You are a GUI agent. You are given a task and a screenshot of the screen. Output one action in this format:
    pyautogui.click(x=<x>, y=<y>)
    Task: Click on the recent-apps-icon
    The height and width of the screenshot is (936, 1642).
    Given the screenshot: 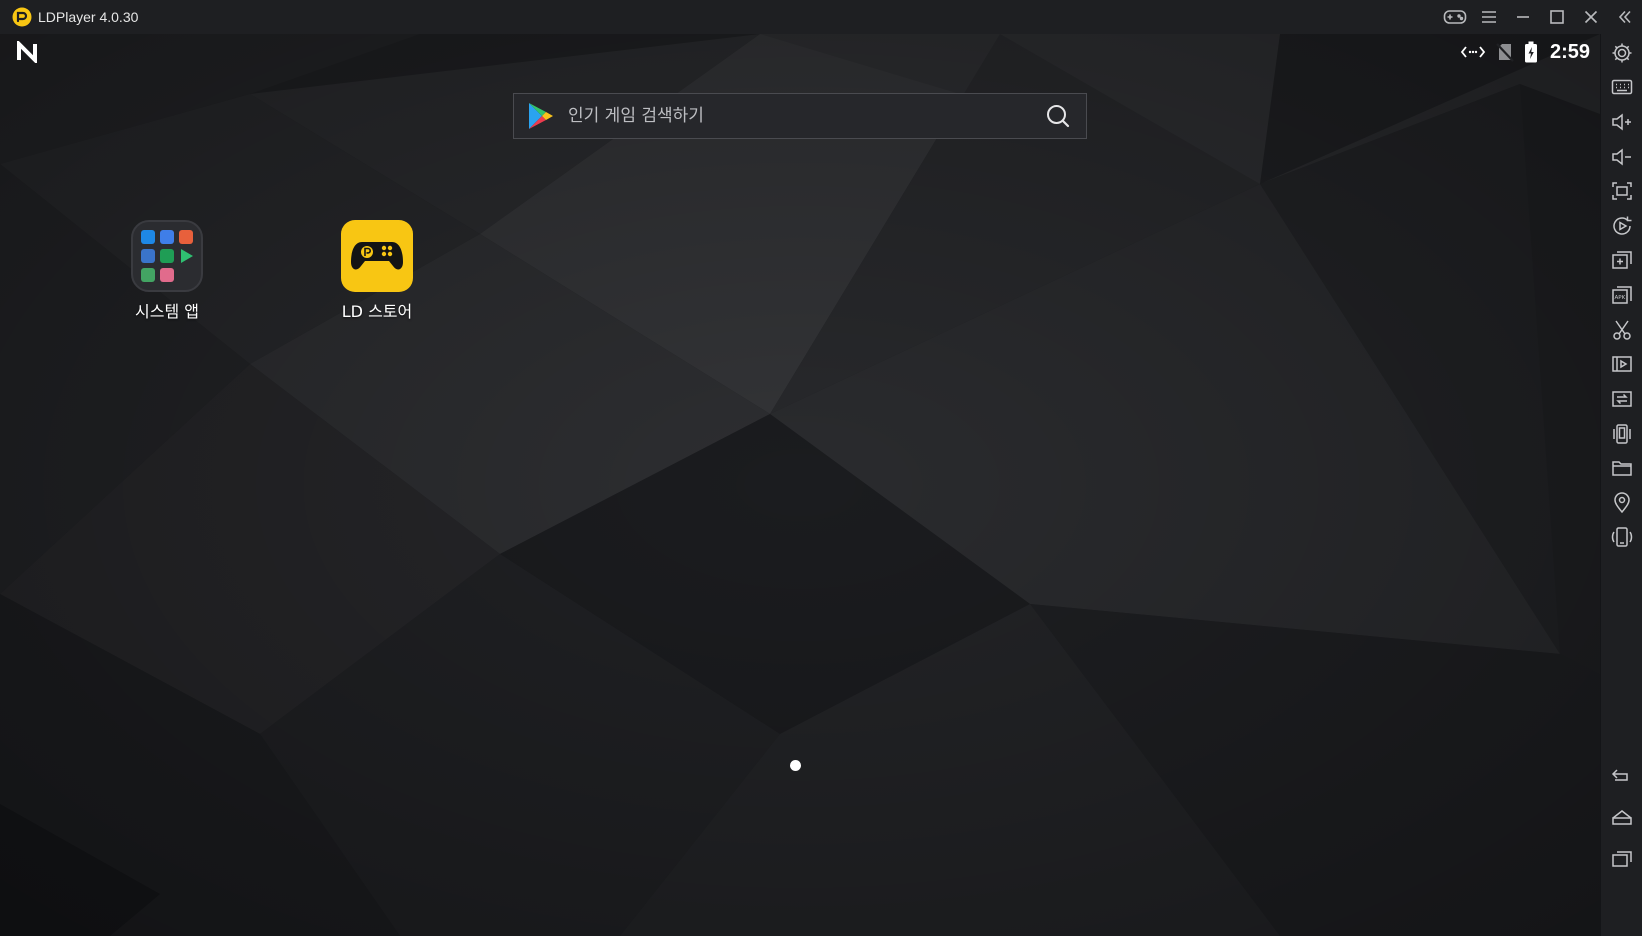 What is the action you would take?
    pyautogui.click(x=1622, y=859)
    